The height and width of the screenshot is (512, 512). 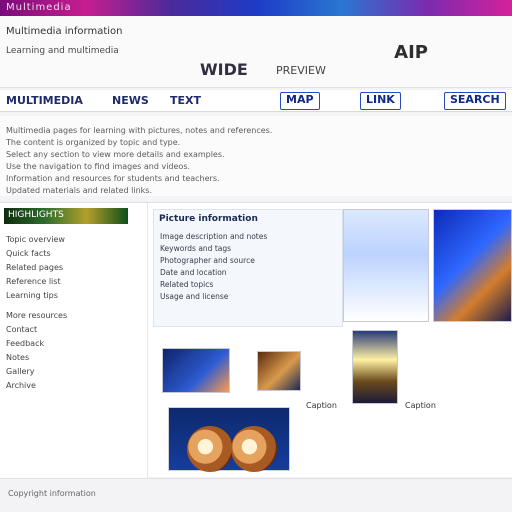 I want to click on nav-item-2: NEWS, so click(x=130, y=100).